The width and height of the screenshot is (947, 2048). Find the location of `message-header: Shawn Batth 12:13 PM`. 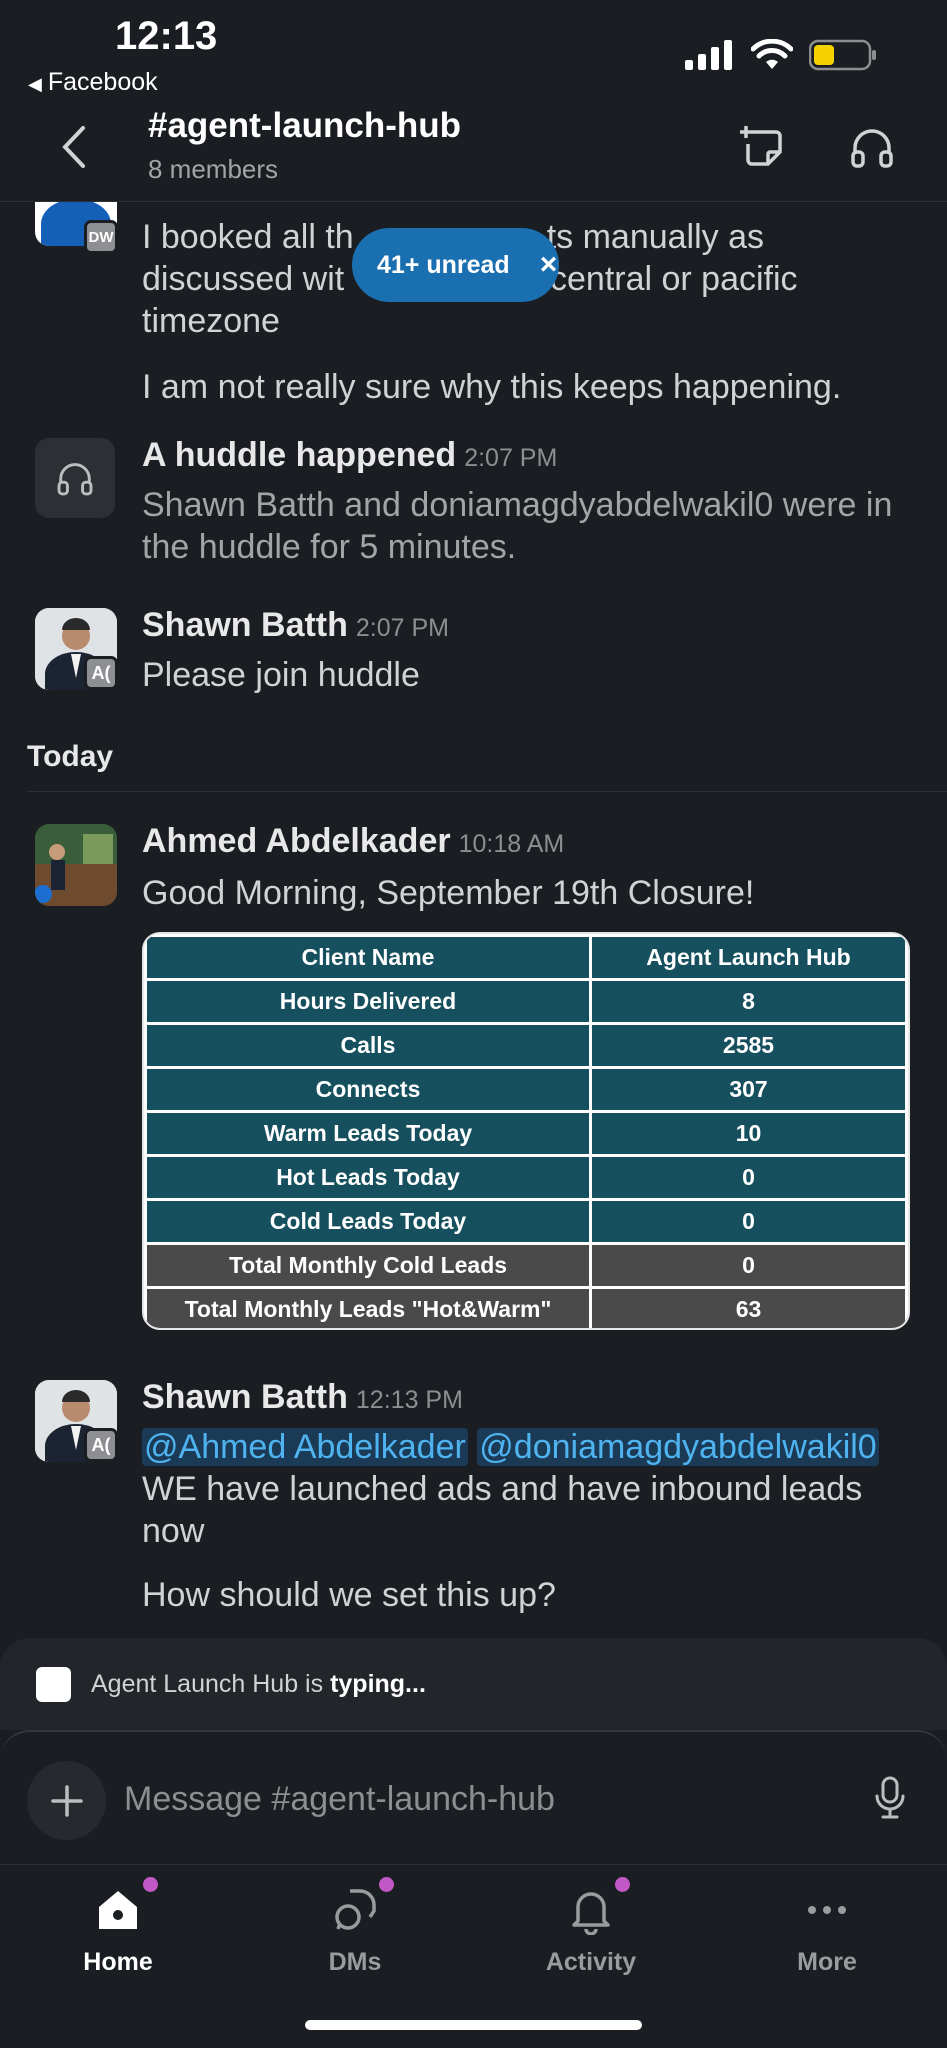

message-header: Shawn Batth 12:13 PM is located at coordinates (302, 1397).